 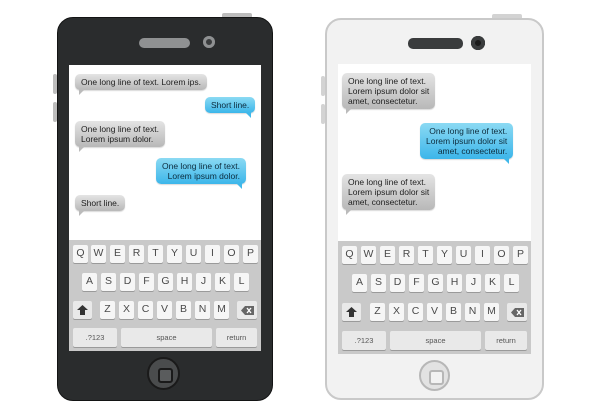 I want to click on message-bubble-received: Short line., so click(x=100, y=205).